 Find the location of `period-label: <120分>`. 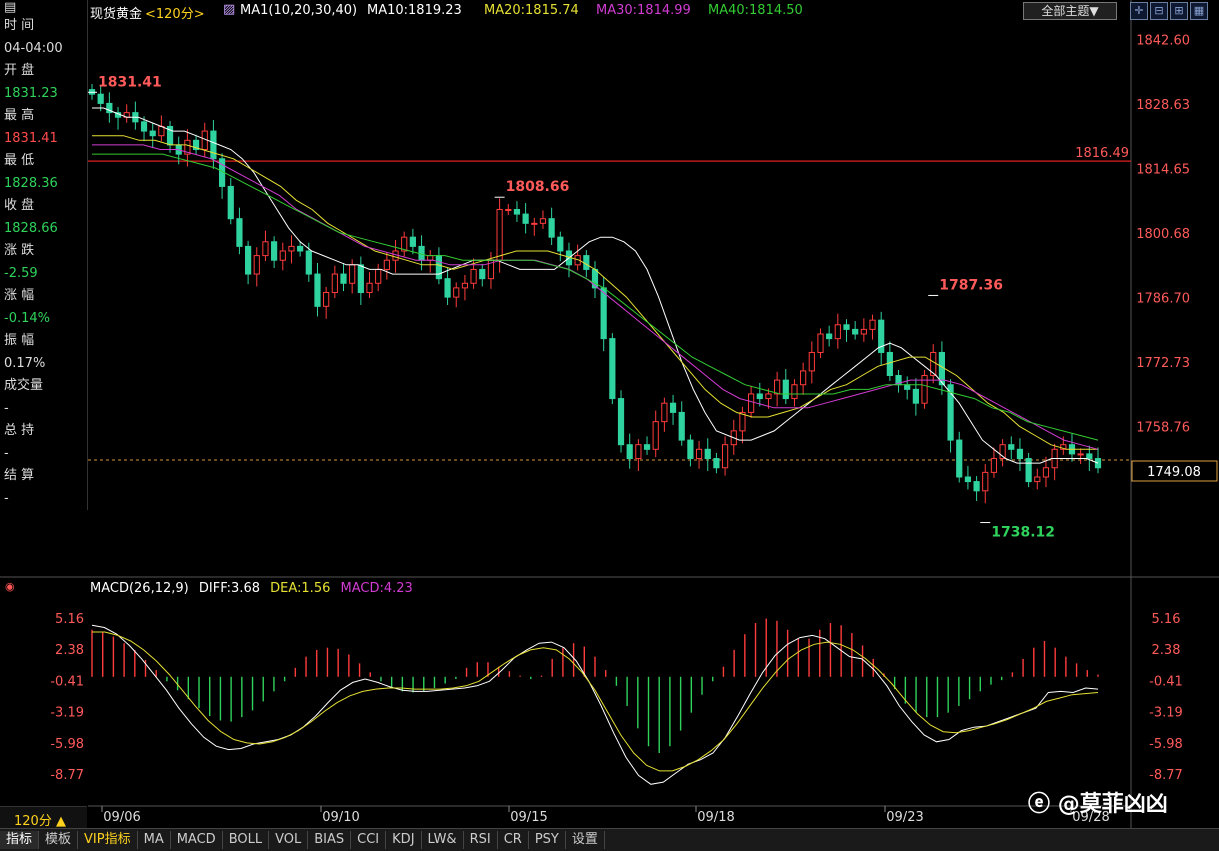

period-label: <120分> is located at coordinates (175, 12).